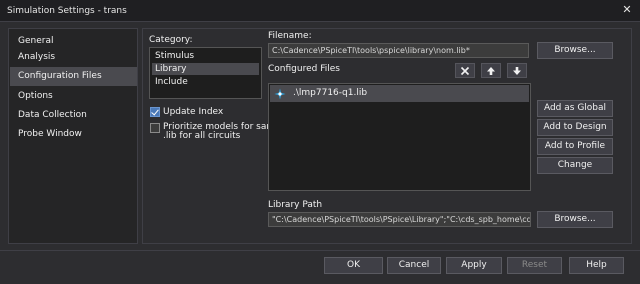 Image resolution: width=640 pixels, height=284 pixels. I want to click on prioritize-models-checkbox, so click(155, 128).